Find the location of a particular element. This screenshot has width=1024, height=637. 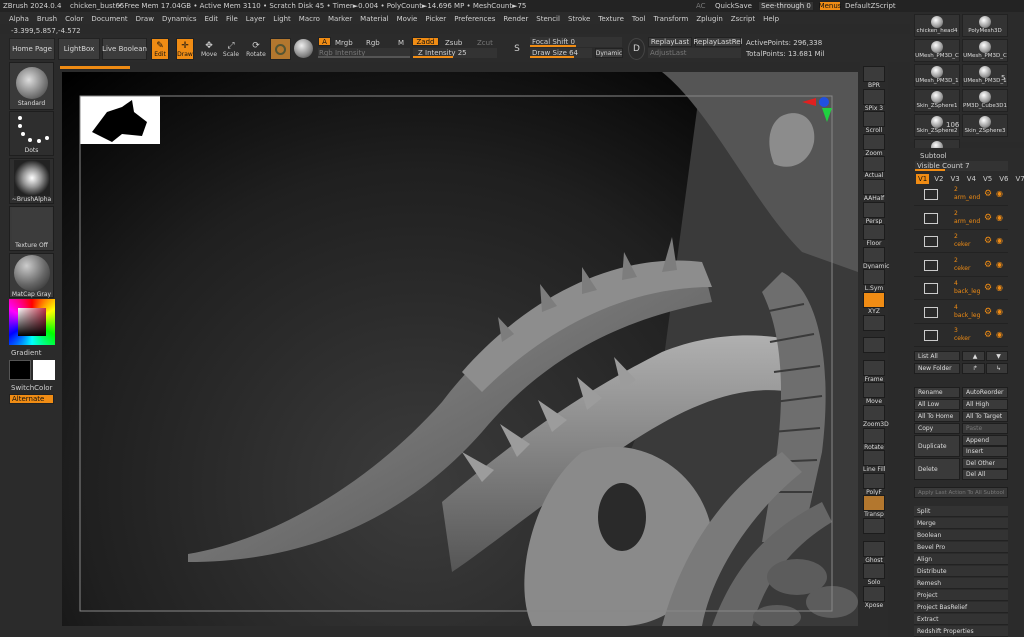

rgb-toggle: Rgb is located at coordinates (373, 43).